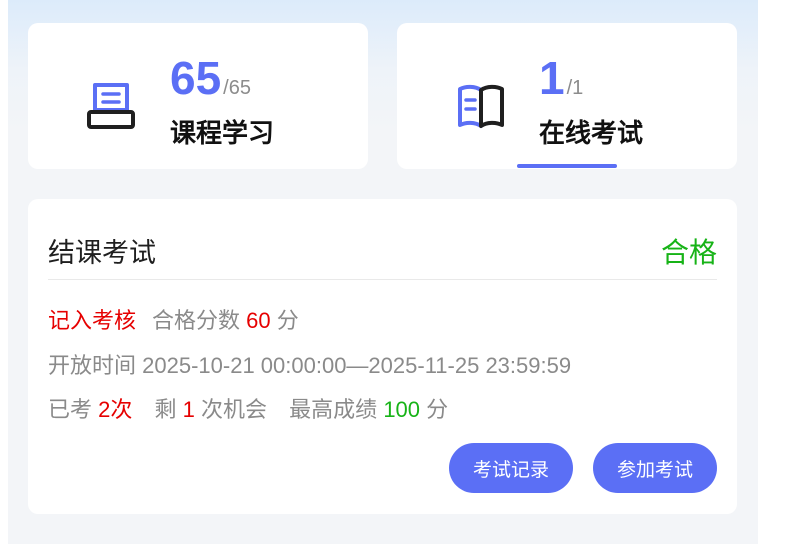  Describe the element at coordinates (437, 409) in the screenshot. I see `best-score-unit: 分` at that location.